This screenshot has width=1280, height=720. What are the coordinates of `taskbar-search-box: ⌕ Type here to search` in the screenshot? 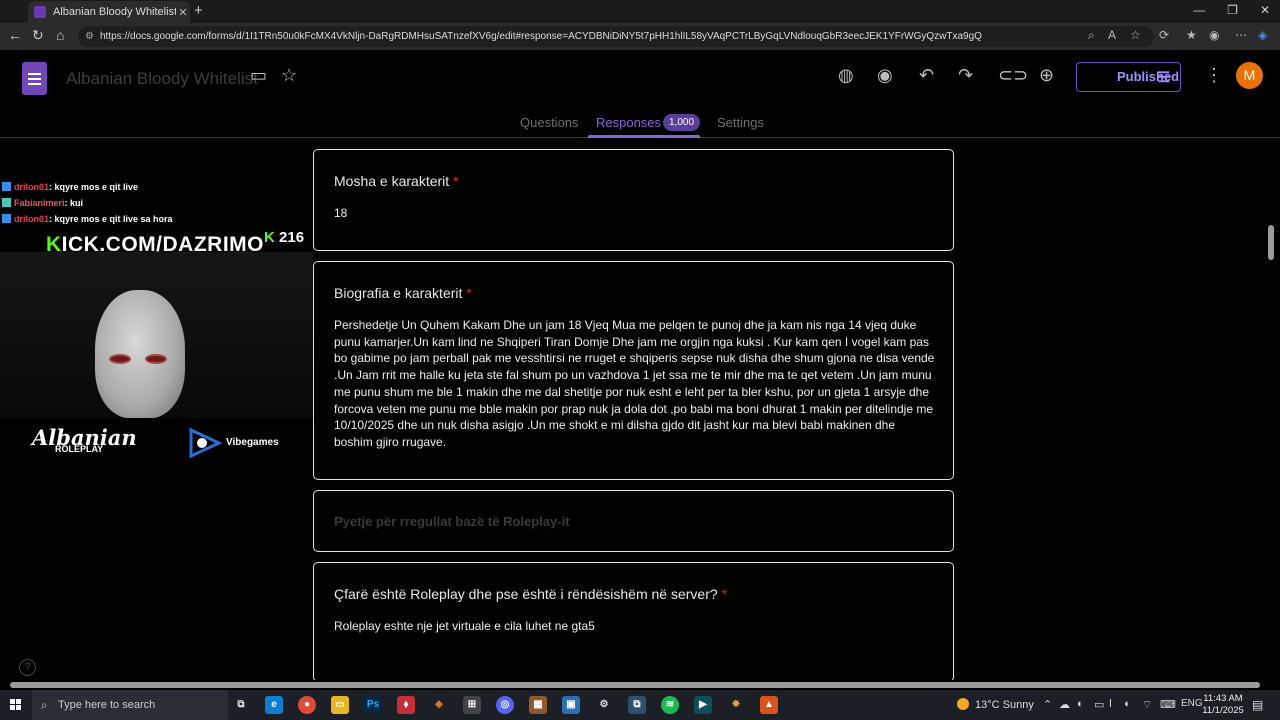 It's located at (130, 705).